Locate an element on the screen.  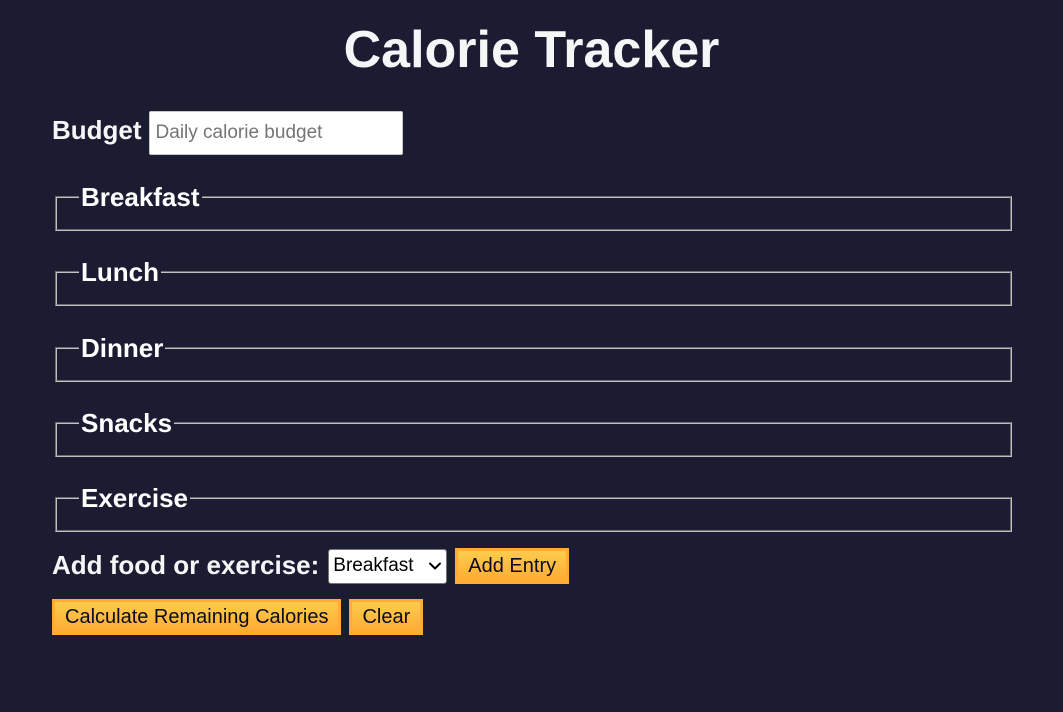
snacks-legend: Snacks is located at coordinates (127, 423).